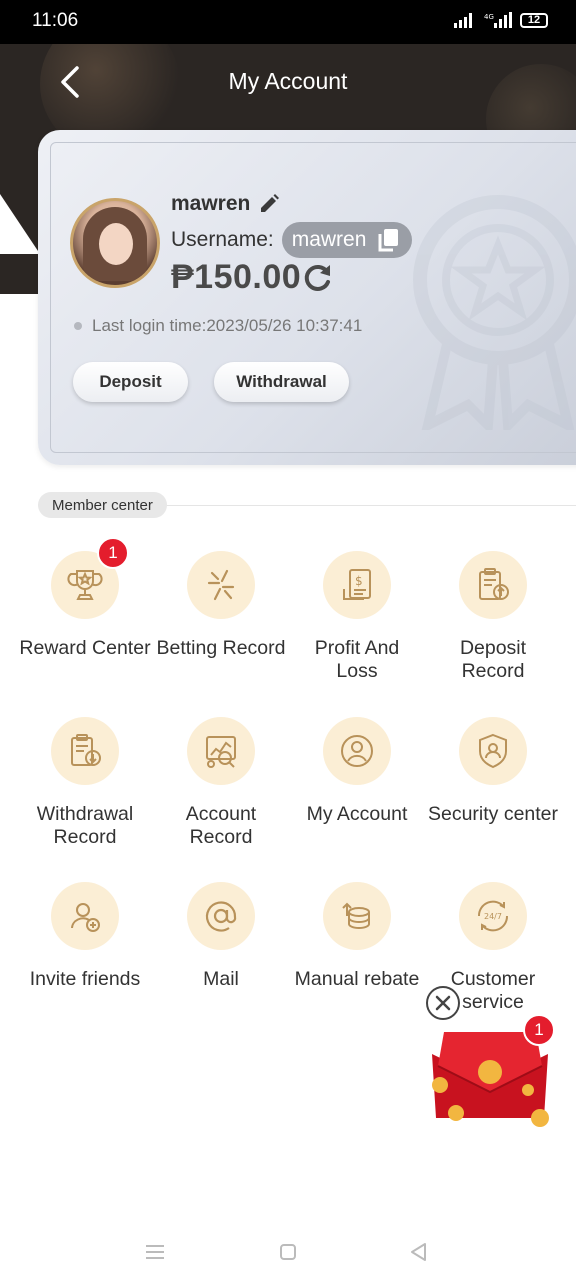 The height and width of the screenshot is (1280, 576). I want to click on balance-amount: ₱150.00, so click(236, 277).